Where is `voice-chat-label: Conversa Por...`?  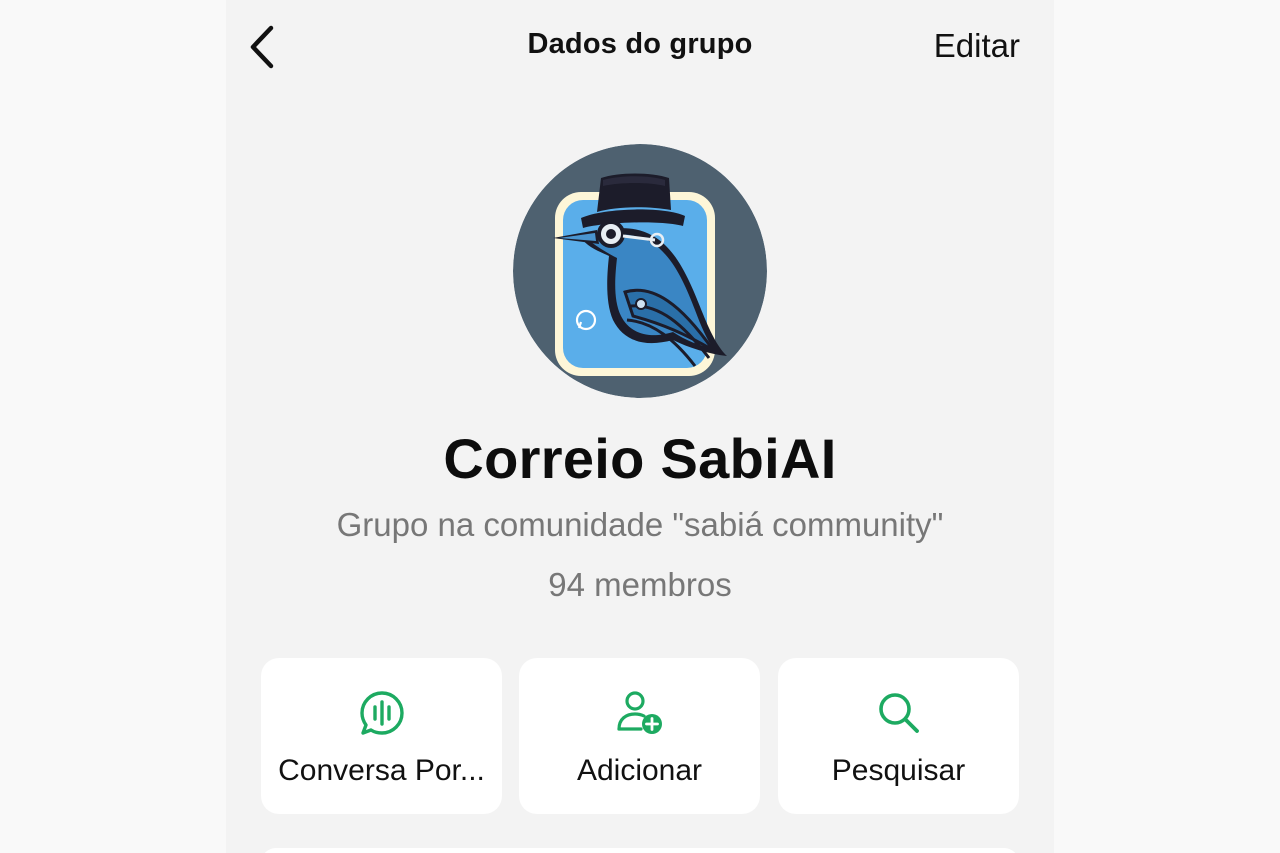
voice-chat-label: Conversa Por... is located at coordinates (381, 770).